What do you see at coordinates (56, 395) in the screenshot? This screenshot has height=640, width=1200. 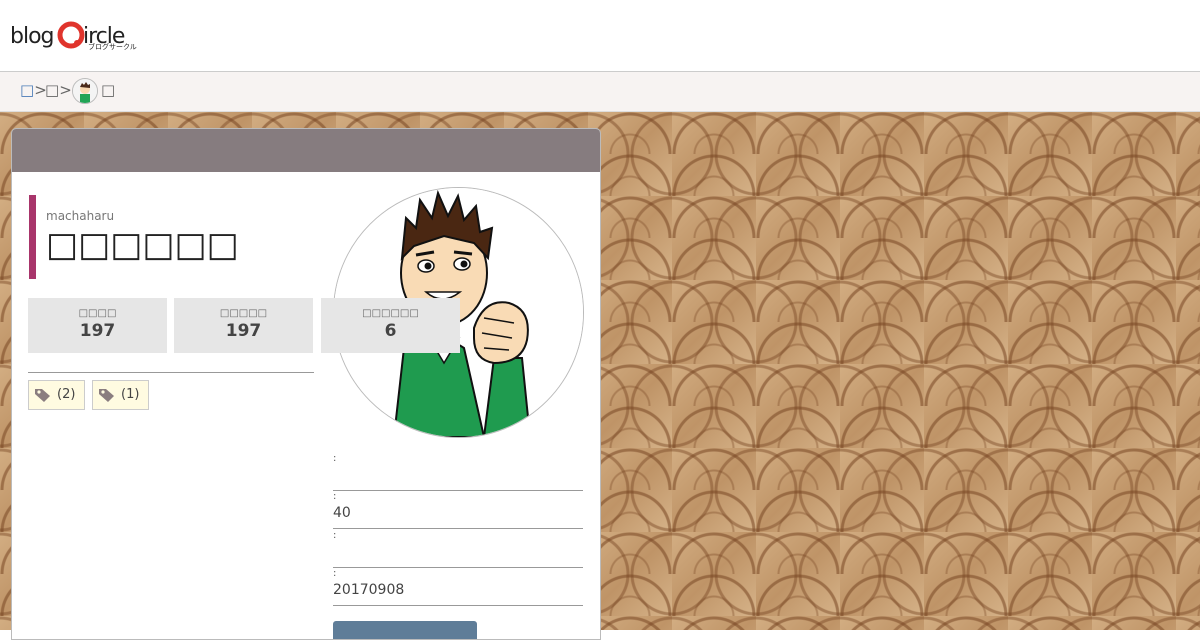 I see `tag-chip: (2)` at bounding box center [56, 395].